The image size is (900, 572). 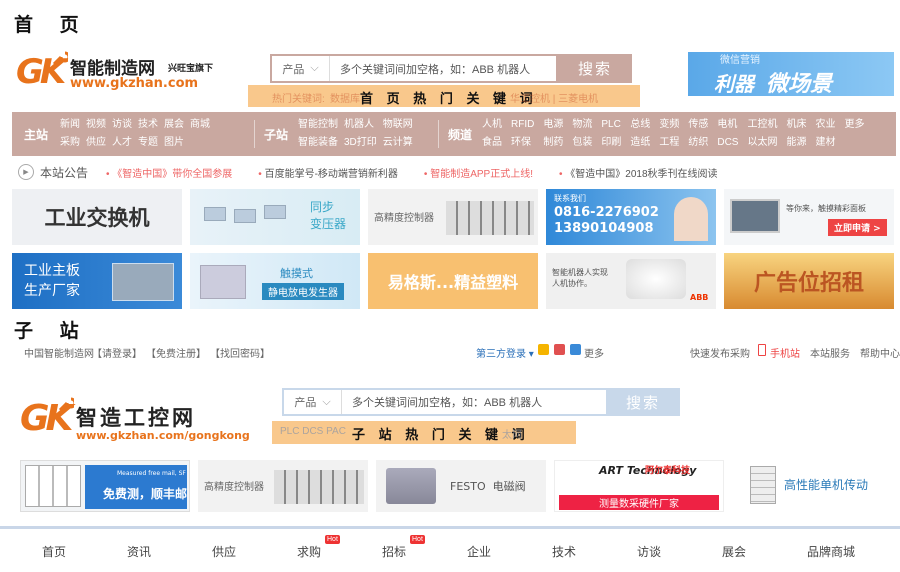 What do you see at coordinates (169, 172) in the screenshot?
I see `notice-item: 《智造中国》带你全国参展` at bounding box center [169, 172].